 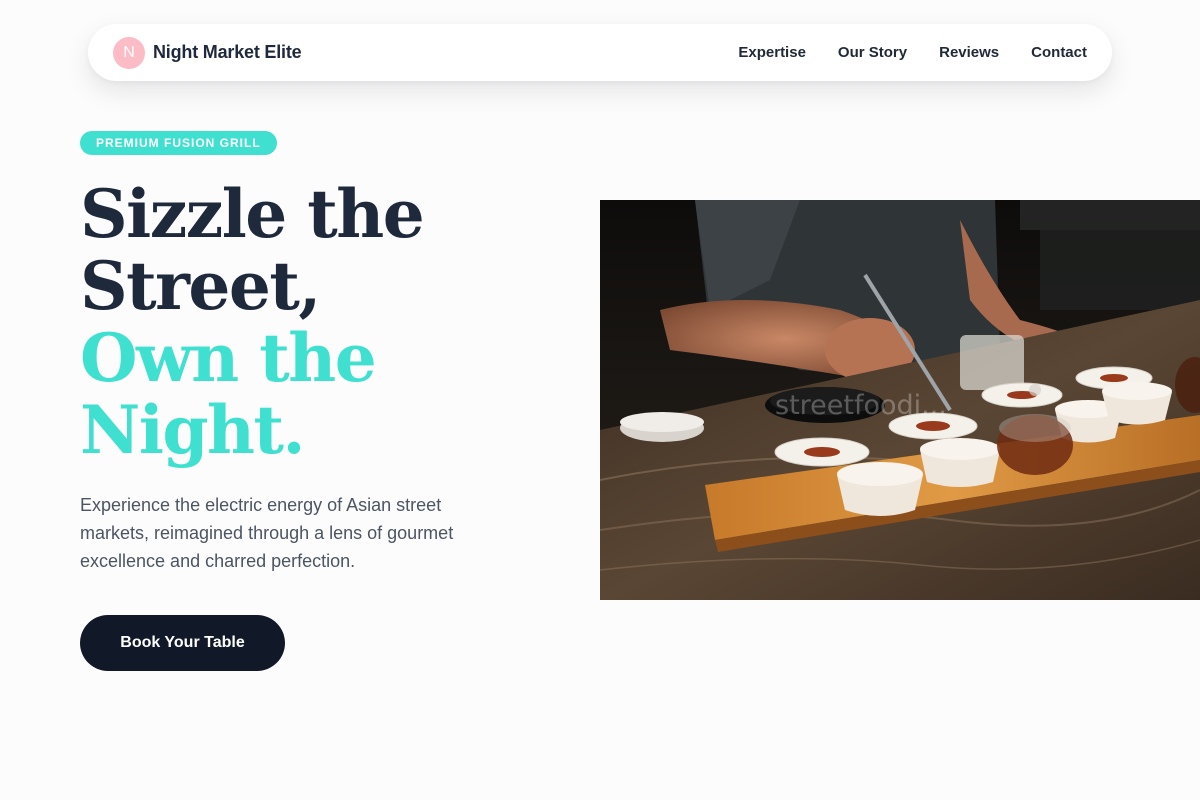 I want to click on nav-links: Expertise Our Story Reviews Contact, so click(x=912, y=52).